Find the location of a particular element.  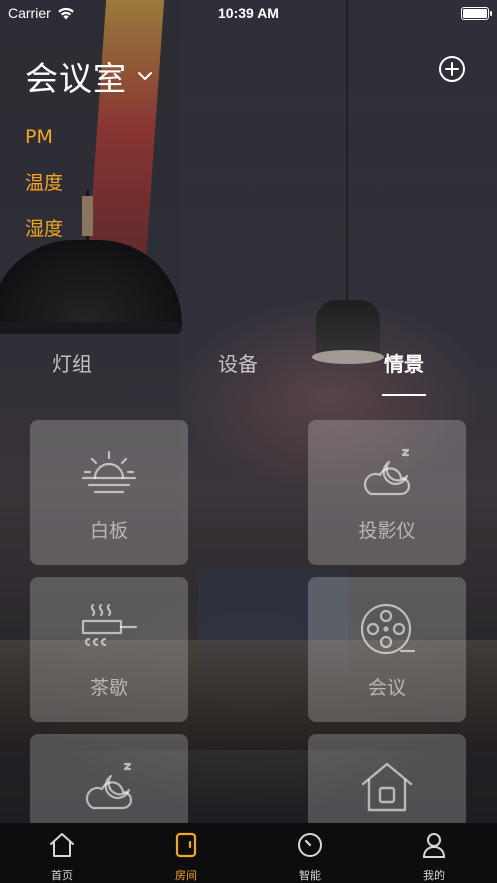

sensor-readings: PM 温度 湿度 is located at coordinates (44, 193).